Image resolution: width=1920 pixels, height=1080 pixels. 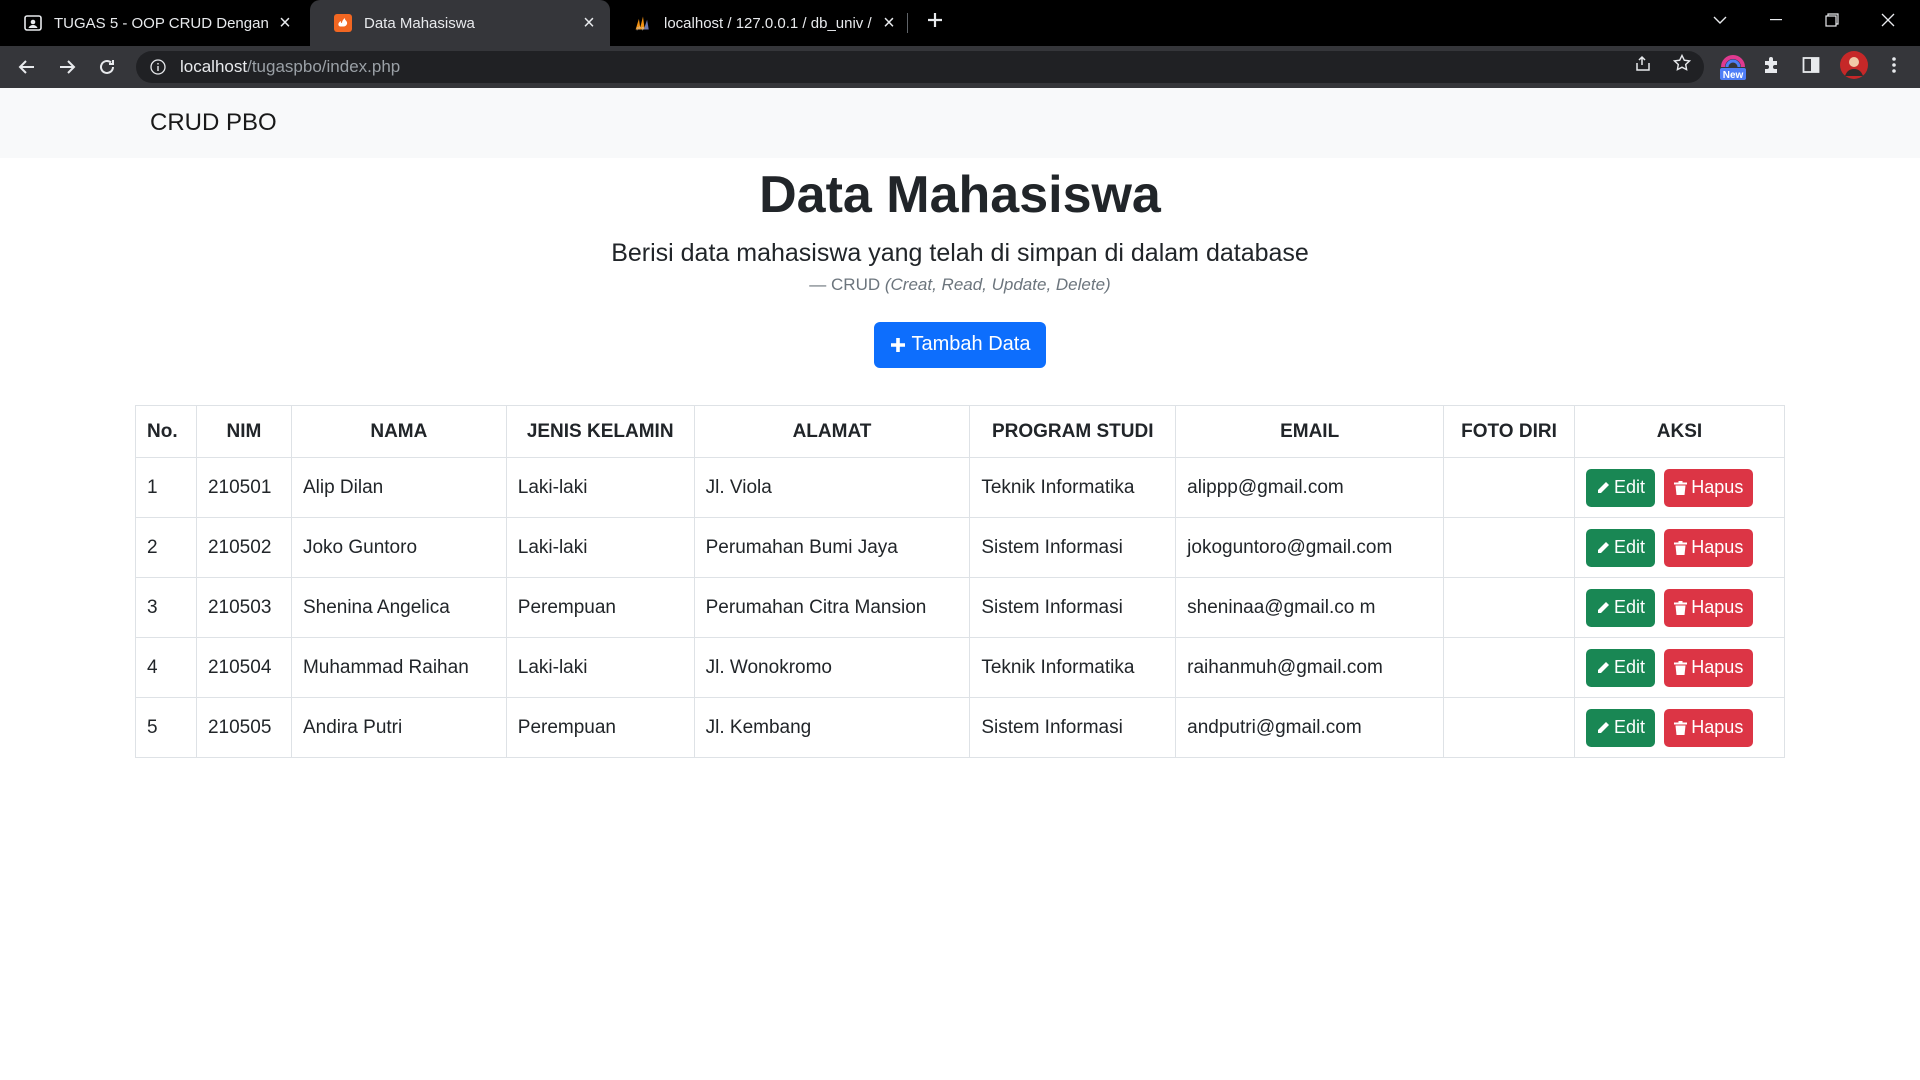 I want to click on blockquote-footer: — CRUD (Creat, Read, Update, Delete), so click(x=960, y=285).